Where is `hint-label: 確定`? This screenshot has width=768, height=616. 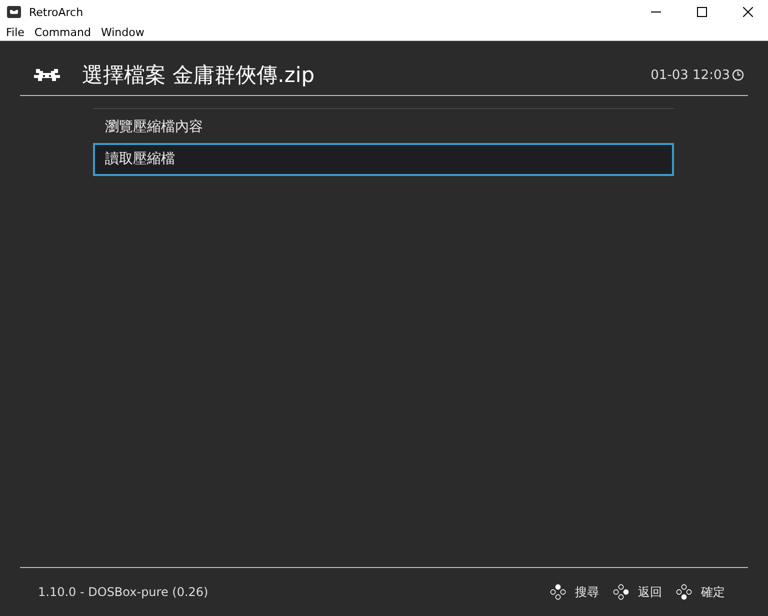 hint-label: 確定 is located at coordinates (713, 592).